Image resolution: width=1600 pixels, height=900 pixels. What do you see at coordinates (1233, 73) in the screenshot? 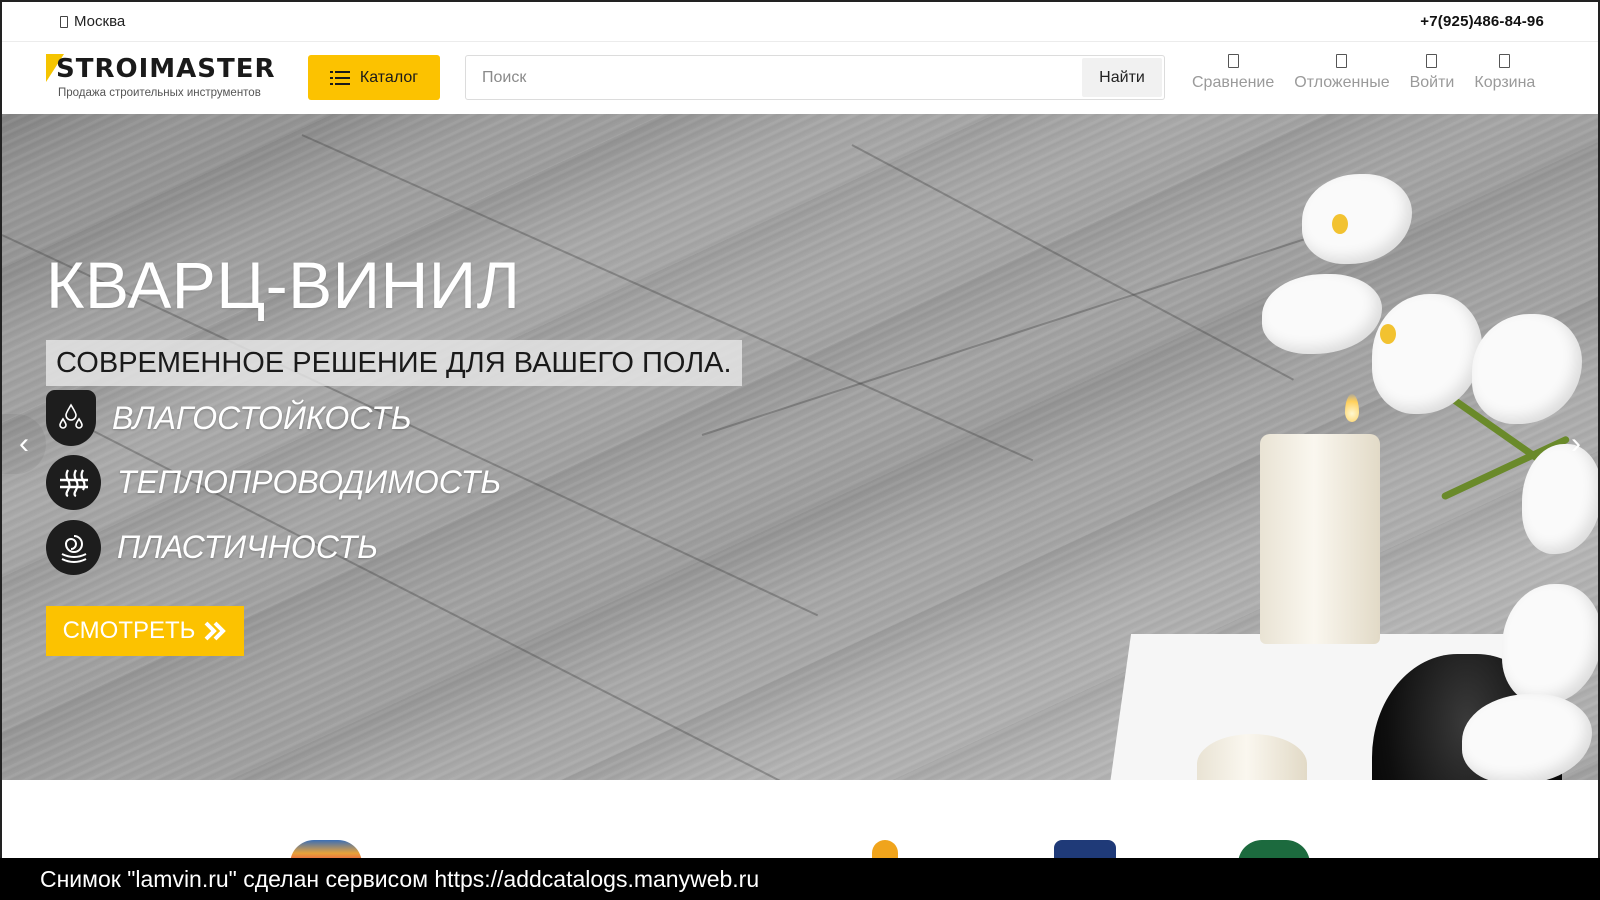
I see `nav-compare: Сравнение` at bounding box center [1233, 73].